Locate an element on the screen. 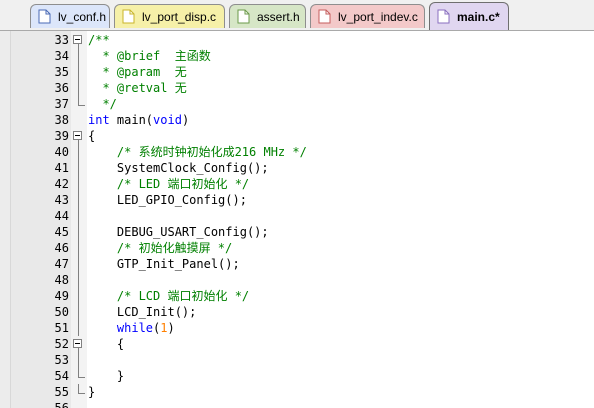 The width and height of the screenshot is (594, 408). code-line: 48 is located at coordinates (297, 280).